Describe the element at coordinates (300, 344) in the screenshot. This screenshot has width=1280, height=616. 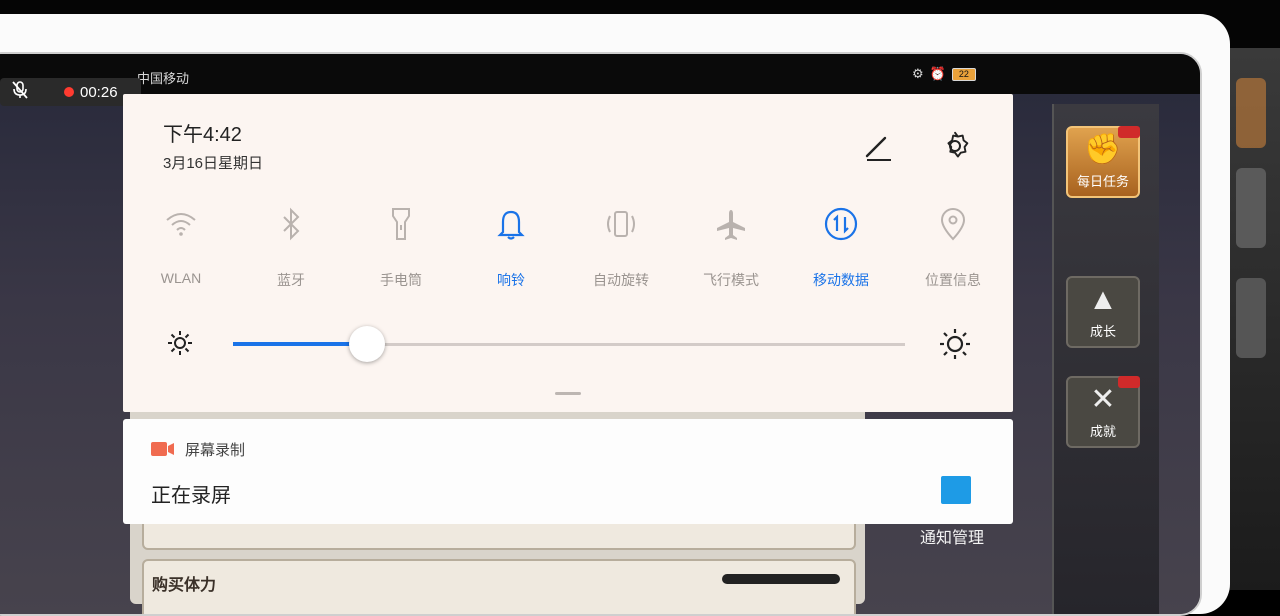
I see `brightness-slider-fill` at that location.